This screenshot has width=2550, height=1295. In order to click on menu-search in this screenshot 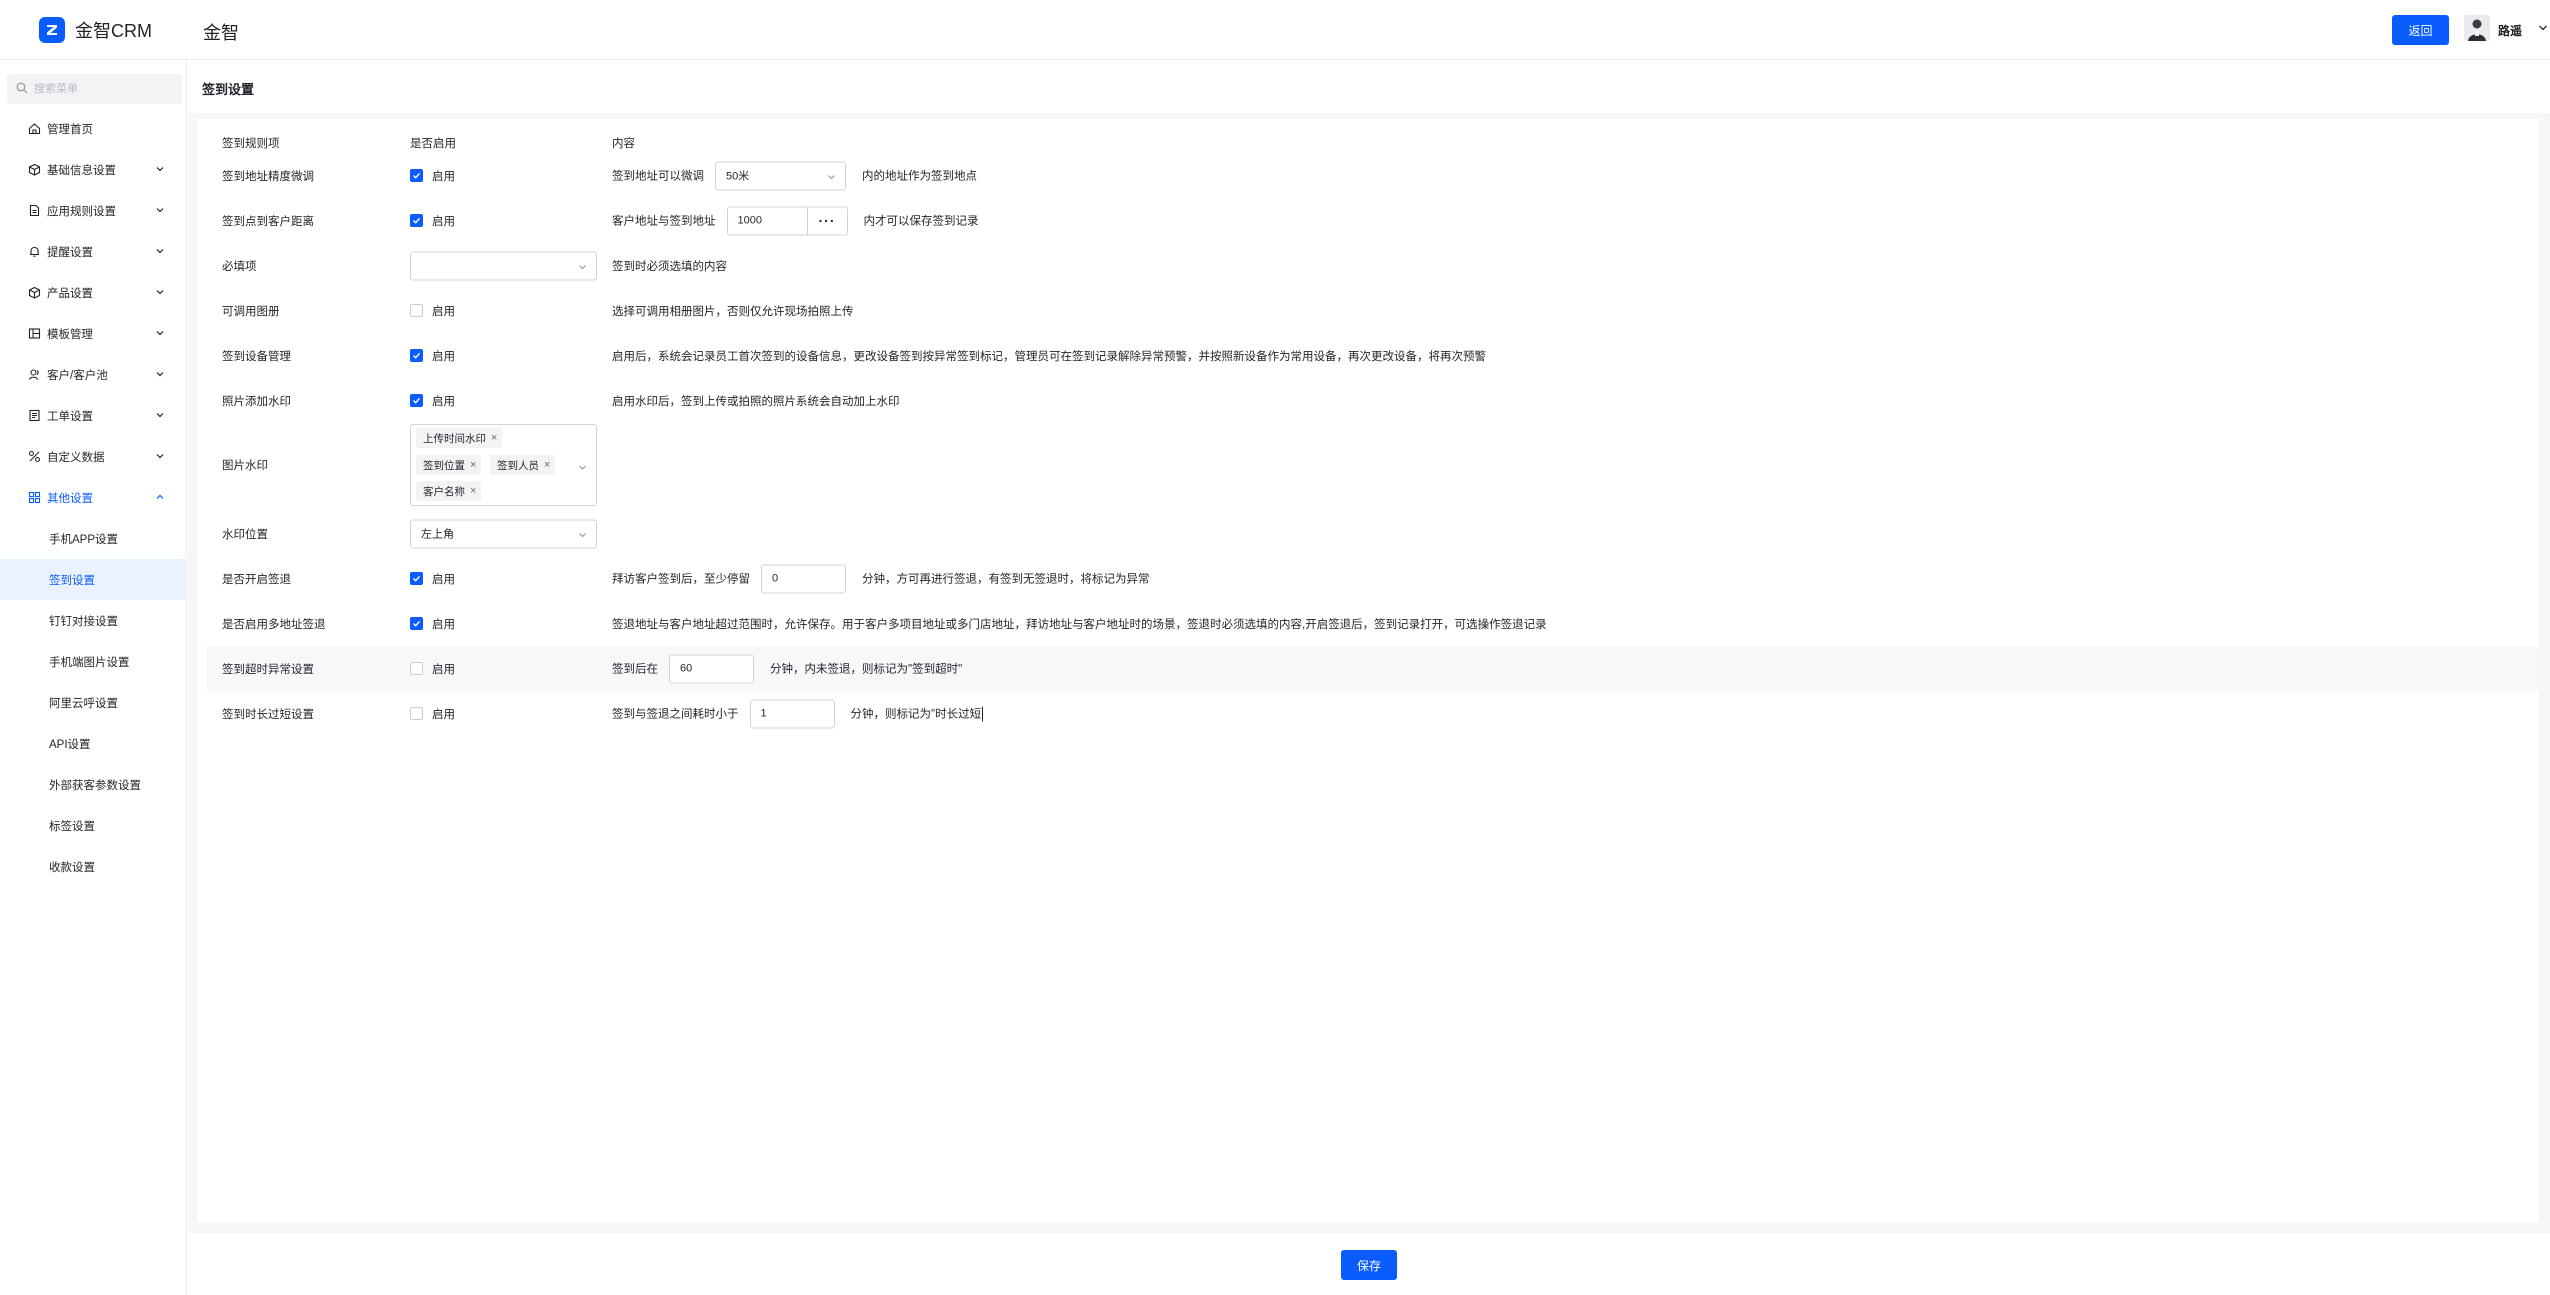, I will do `click(94, 89)`.